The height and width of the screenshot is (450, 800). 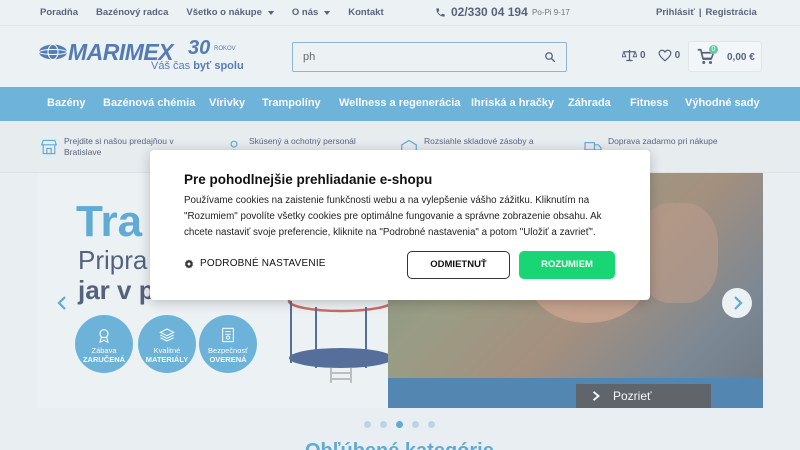 What do you see at coordinates (189, 263) in the screenshot?
I see `gear-icon` at bounding box center [189, 263].